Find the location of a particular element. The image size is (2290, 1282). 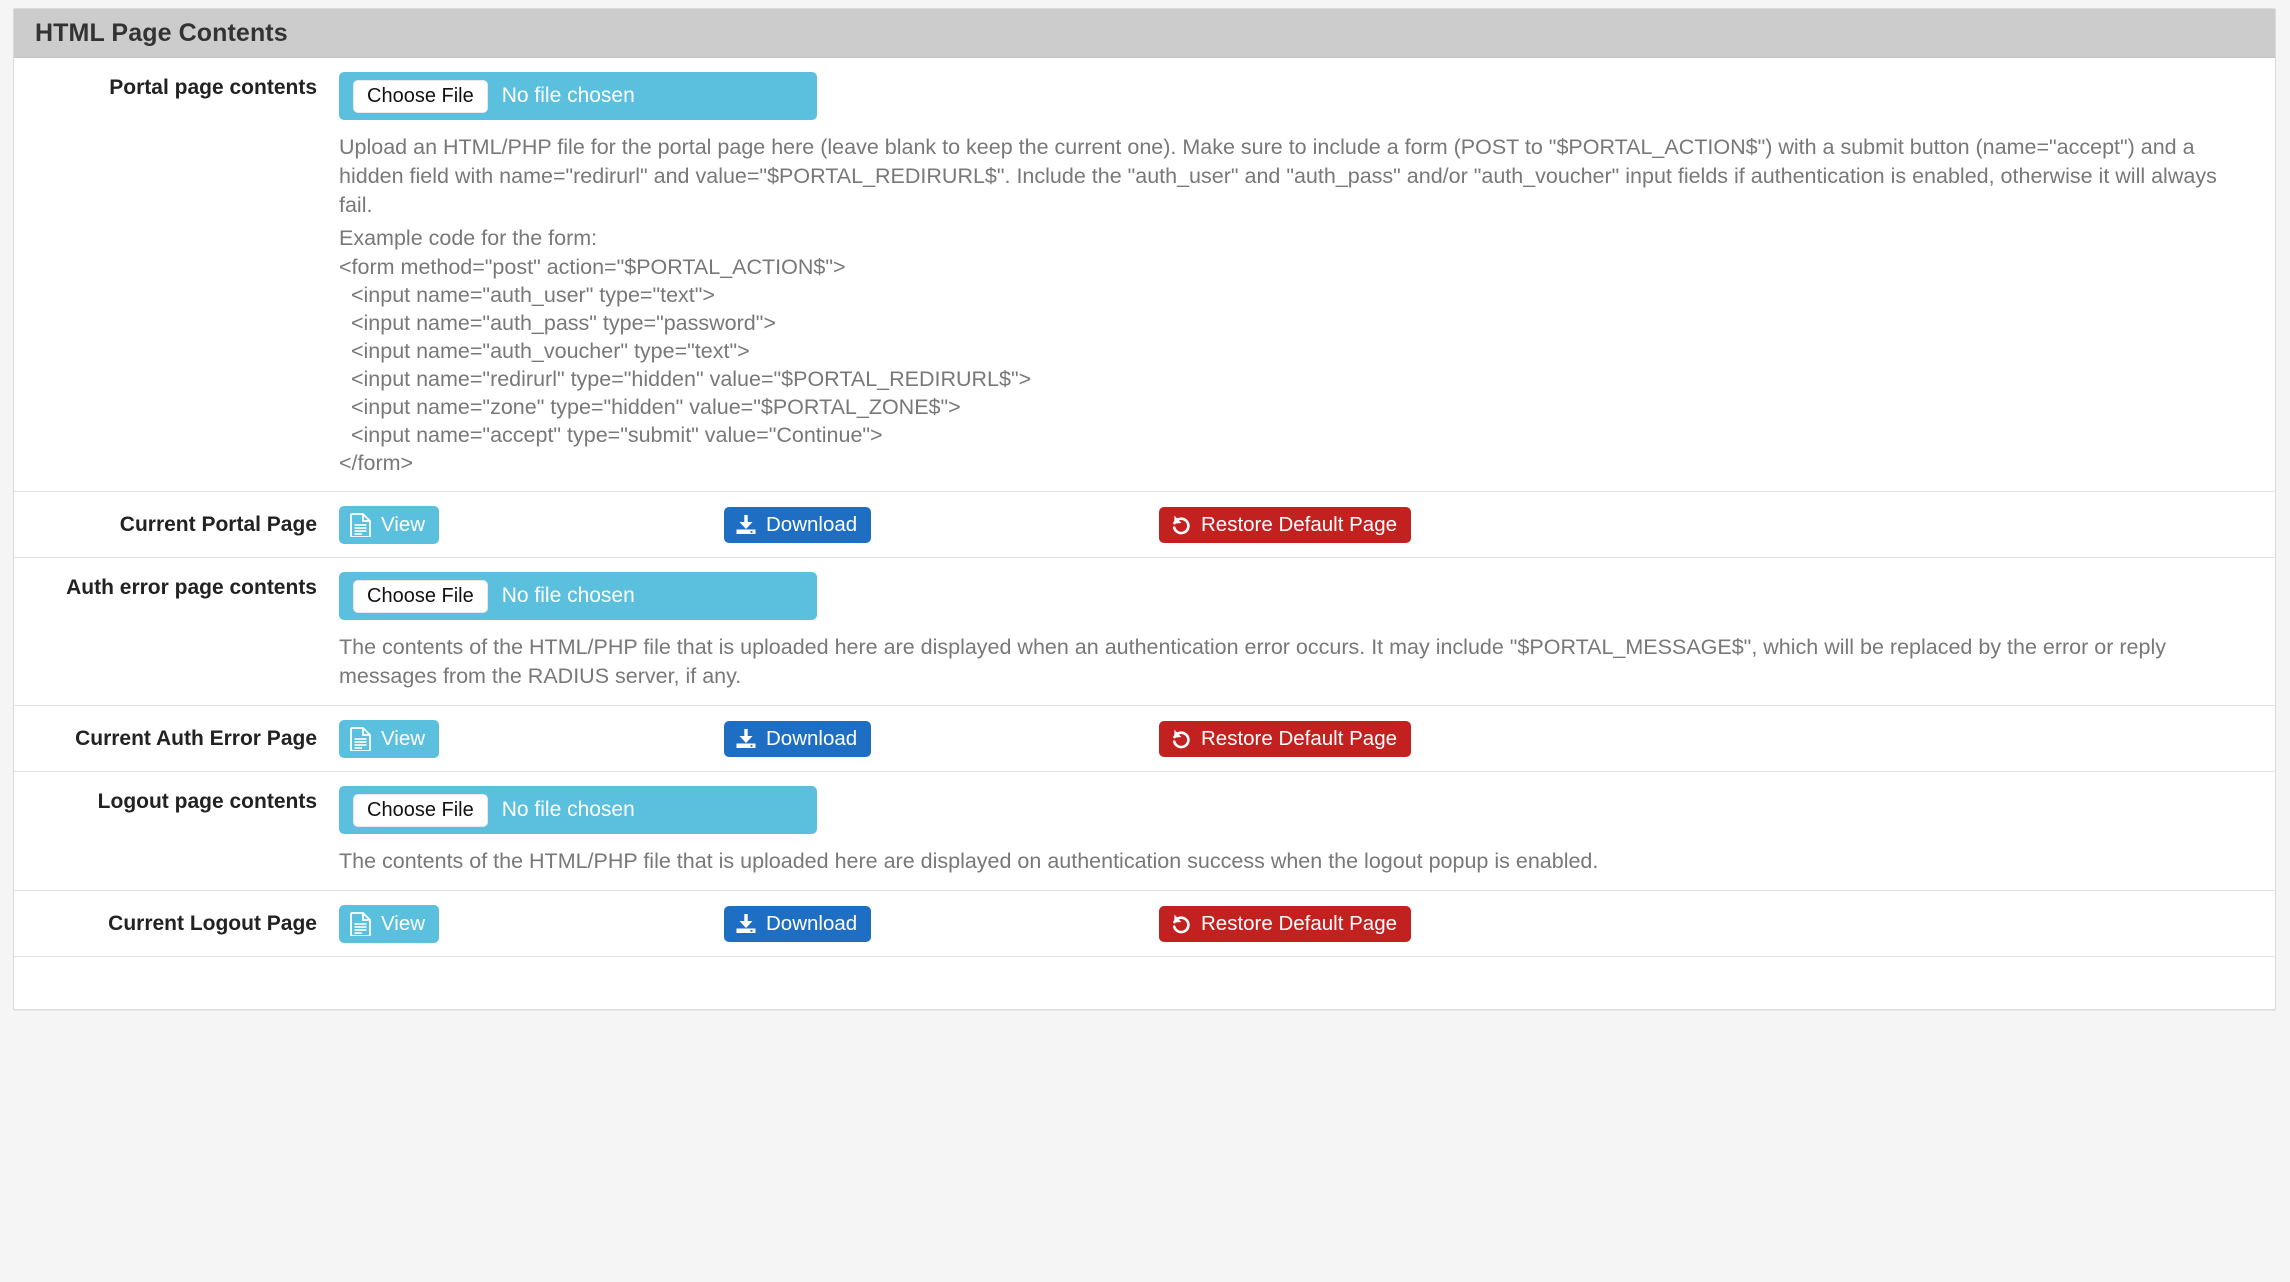

row-footer-spacer is located at coordinates (1144, 983).